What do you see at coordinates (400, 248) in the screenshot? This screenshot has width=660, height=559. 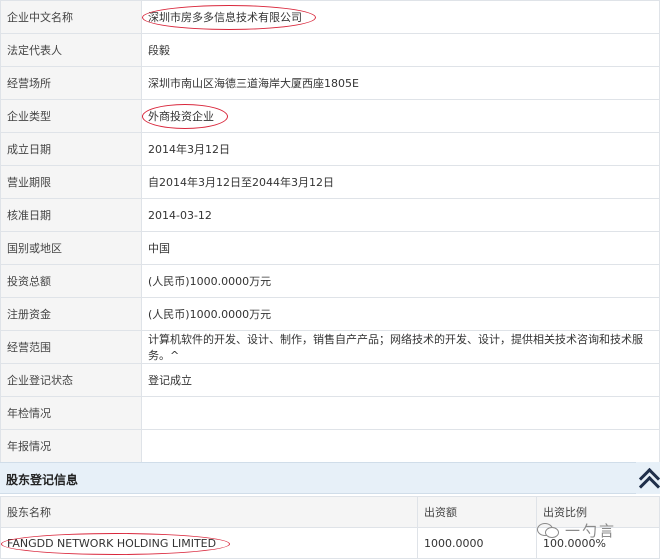 I see `row-value: 中国` at bounding box center [400, 248].